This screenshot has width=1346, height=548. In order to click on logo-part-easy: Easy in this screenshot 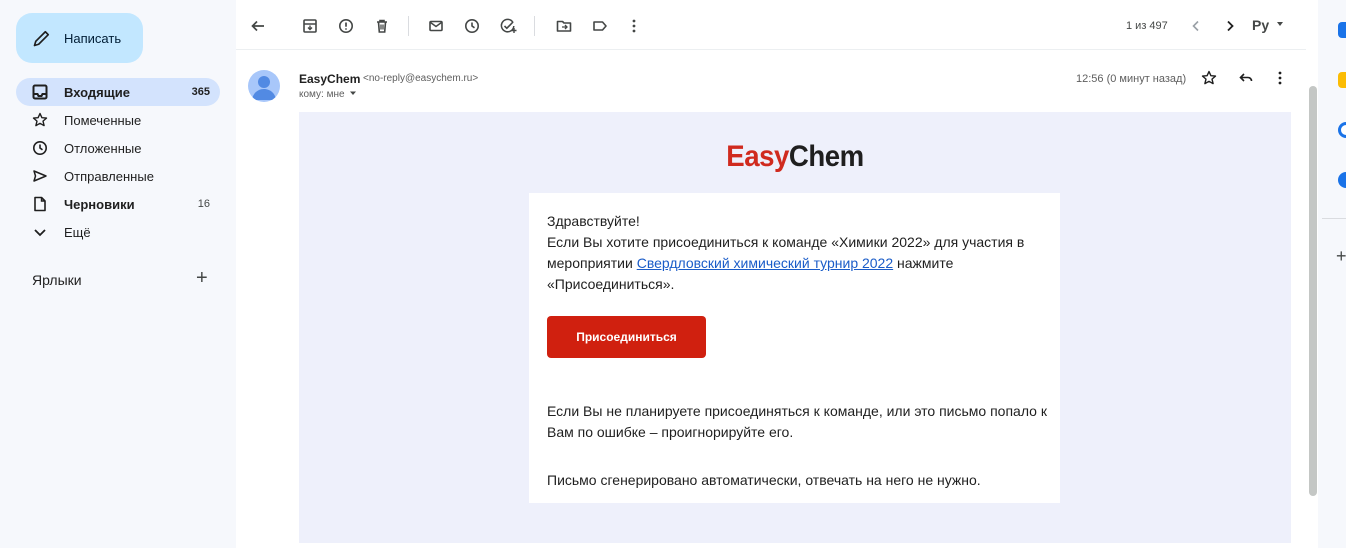, I will do `click(757, 156)`.